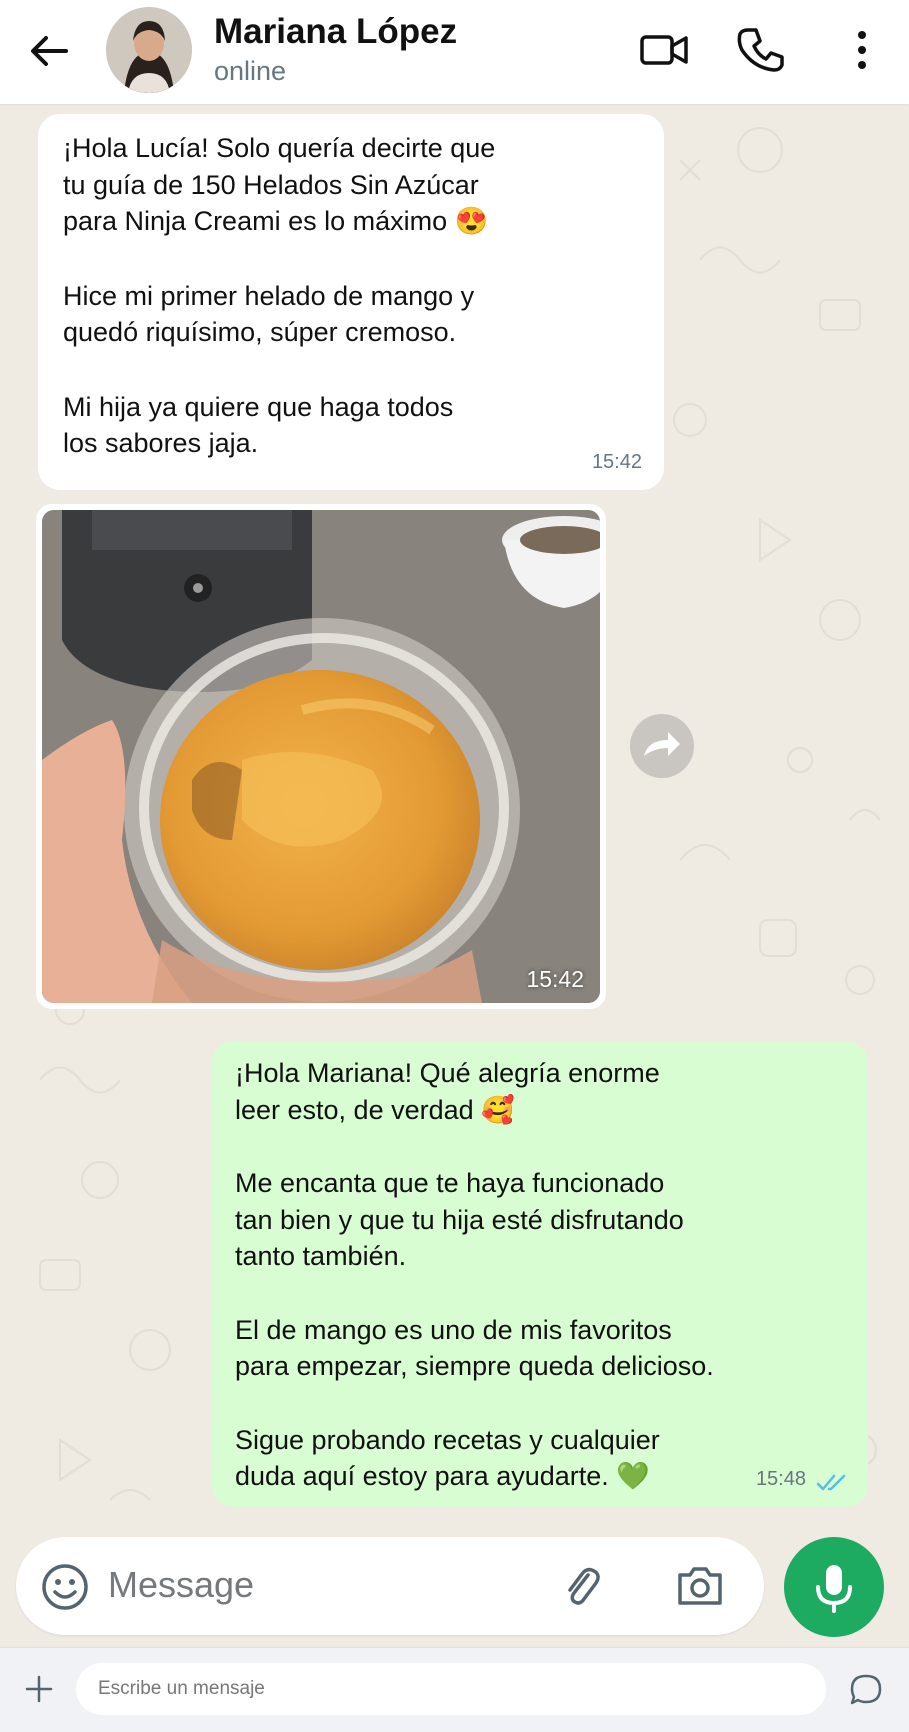 The height and width of the screenshot is (1732, 909). I want to click on message-line: Hice mi primer helado de mango y, so click(269, 295).